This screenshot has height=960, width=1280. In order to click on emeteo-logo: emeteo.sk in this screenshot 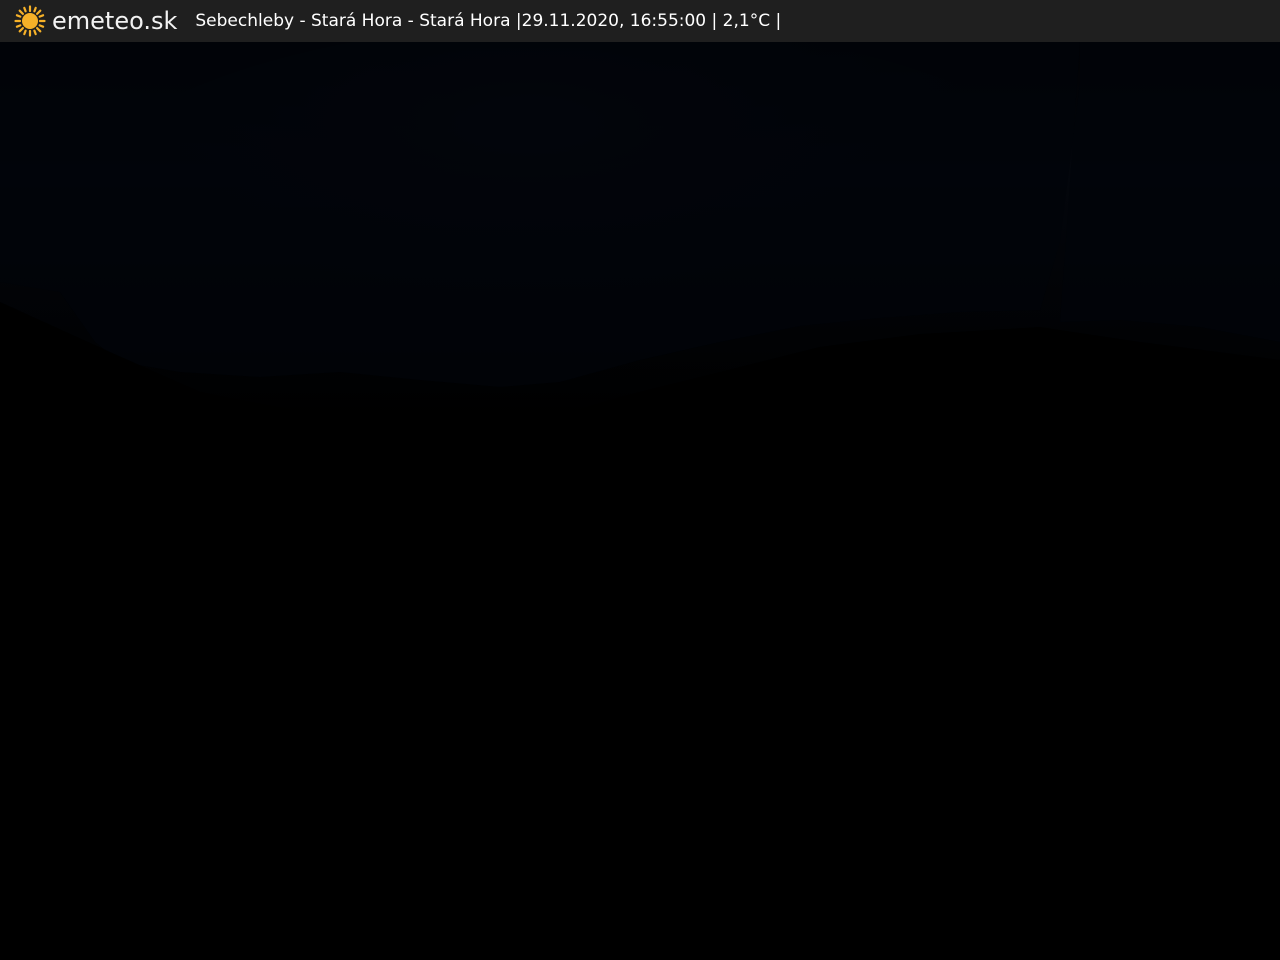, I will do `click(95, 21)`.